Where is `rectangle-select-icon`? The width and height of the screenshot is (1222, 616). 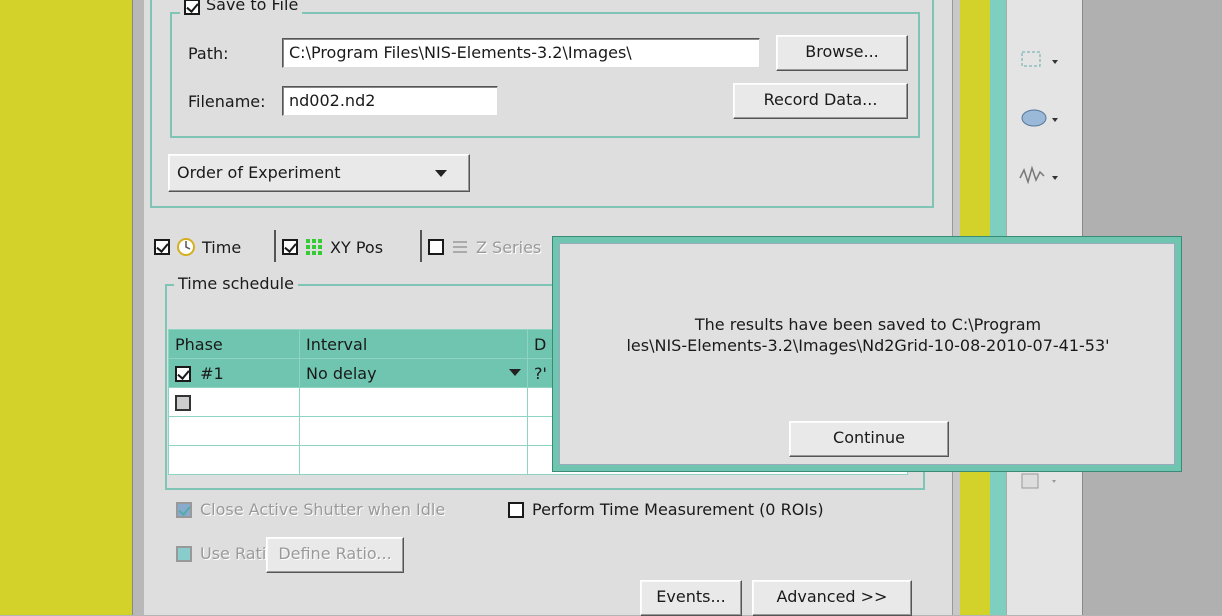 rectangle-select-icon is located at coordinates (1039, 59).